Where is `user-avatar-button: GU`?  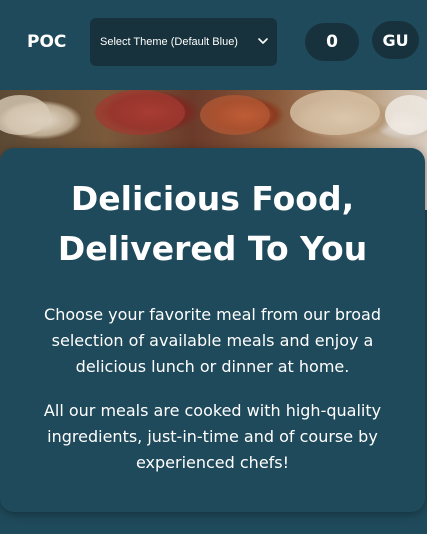 user-avatar-button: GU is located at coordinates (395, 40).